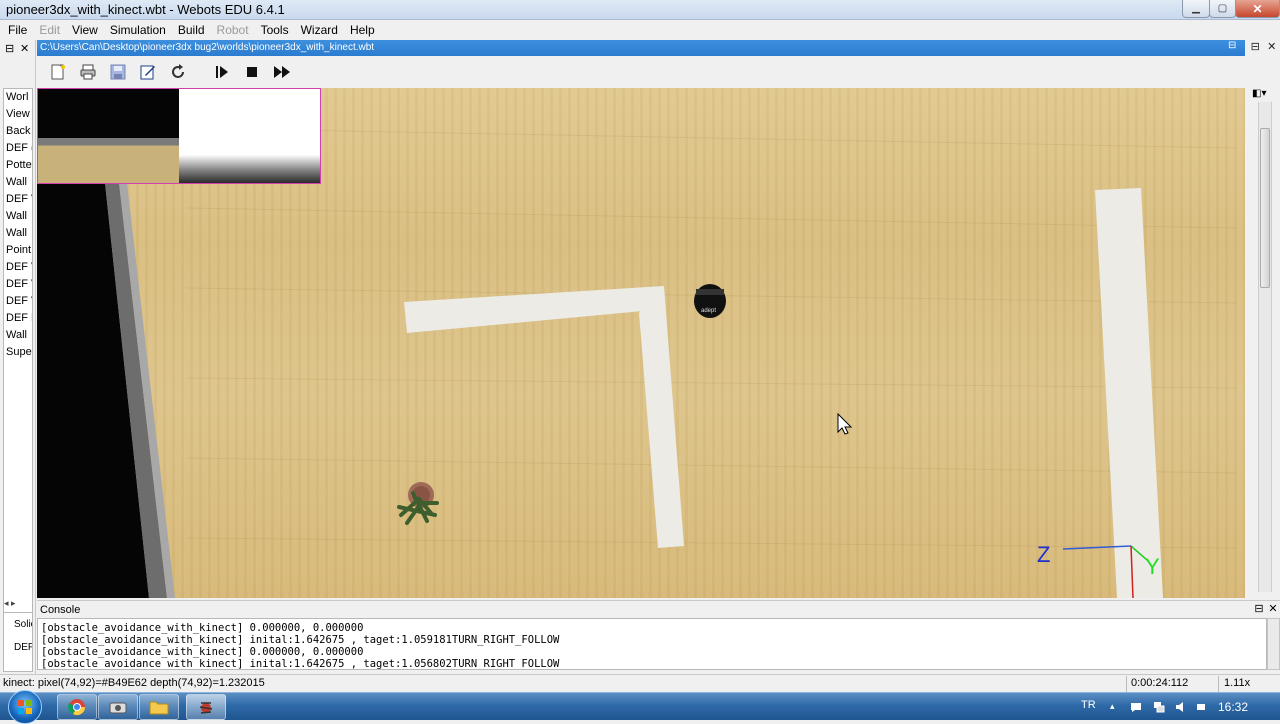 The image size is (1280, 724). What do you see at coordinates (18, 97) in the screenshot?
I see `tree-node: Worl` at bounding box center [18, 97].